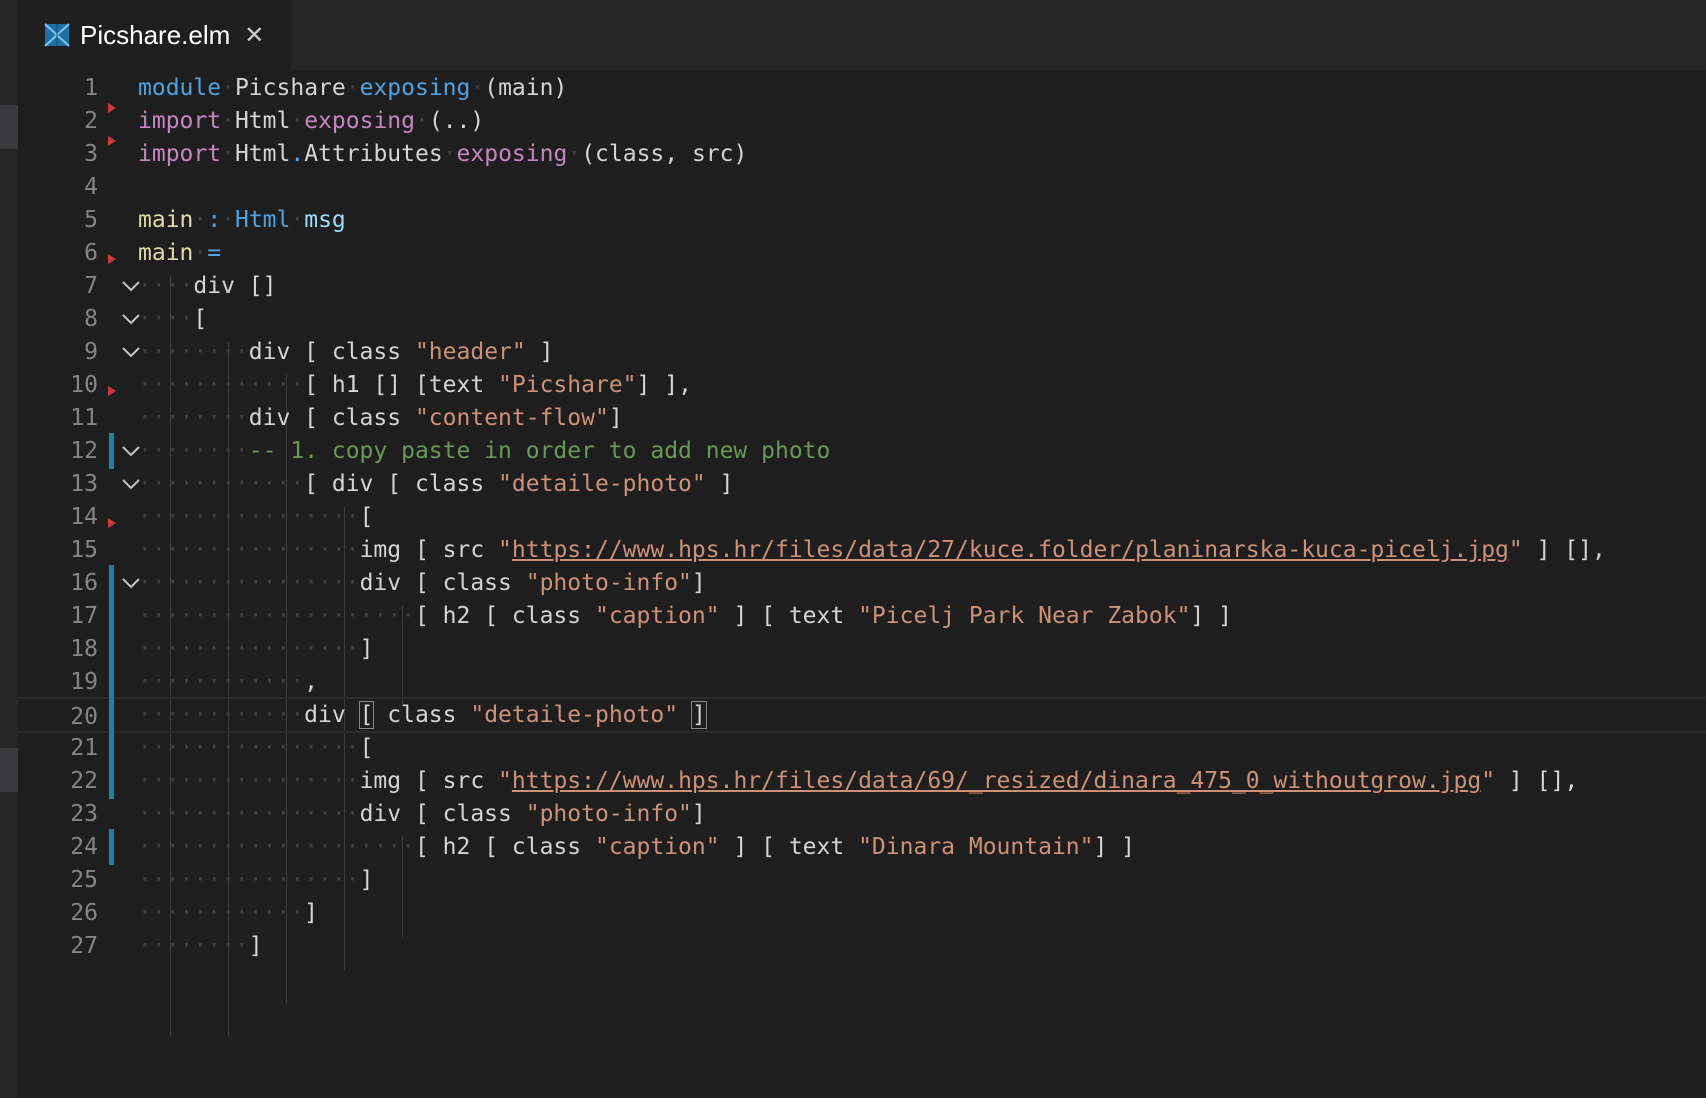 This screenshot has height=1098, width=1706. What do you see at coordinates (84, 880) in the screenshot?
I see `line-number: 25` at bounding box center [84, 880].